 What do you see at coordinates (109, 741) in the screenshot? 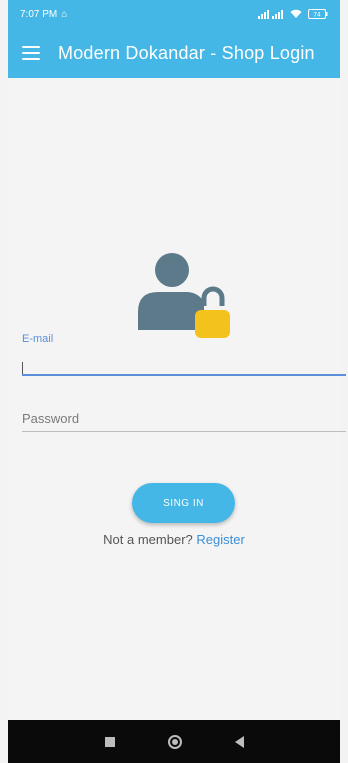
I see `recents-square-icon` at bounding box center [109, 741].